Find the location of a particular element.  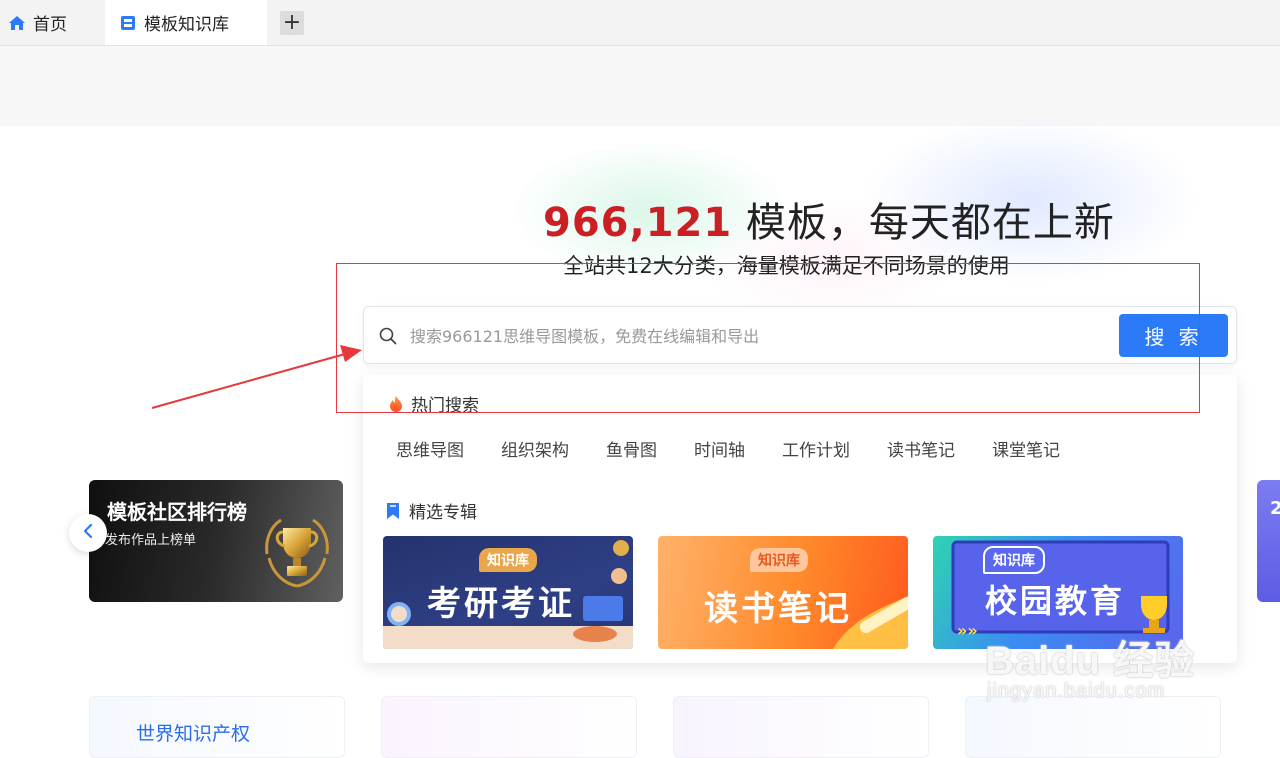

hot-search-item: 读书笔记 is located at coordinates (921, 448).